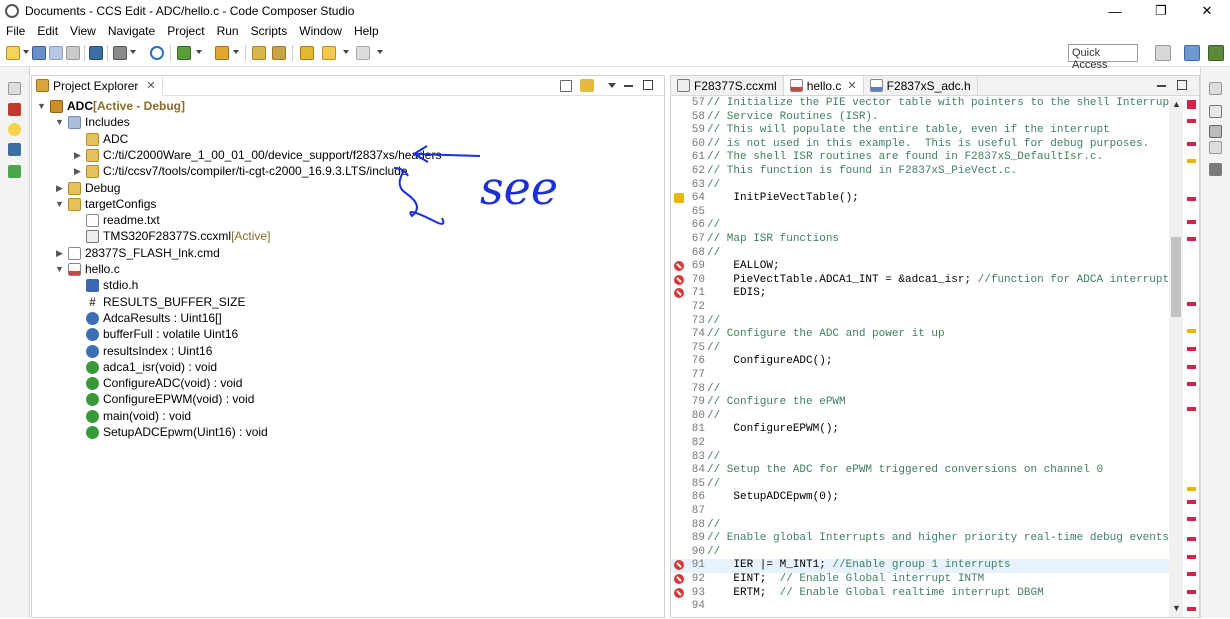  I want to click on code-line: 73//, so click(920, 322).